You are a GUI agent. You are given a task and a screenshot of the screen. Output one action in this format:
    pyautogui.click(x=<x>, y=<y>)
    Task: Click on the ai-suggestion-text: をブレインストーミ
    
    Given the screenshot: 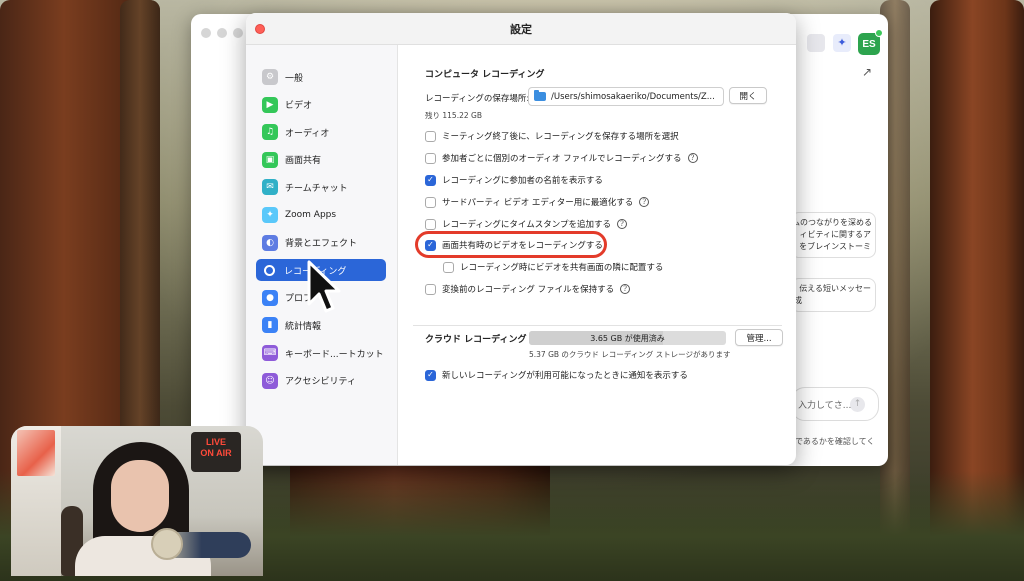 What is the action you would take?
    pyautogui.click(x=835, y=246)
    